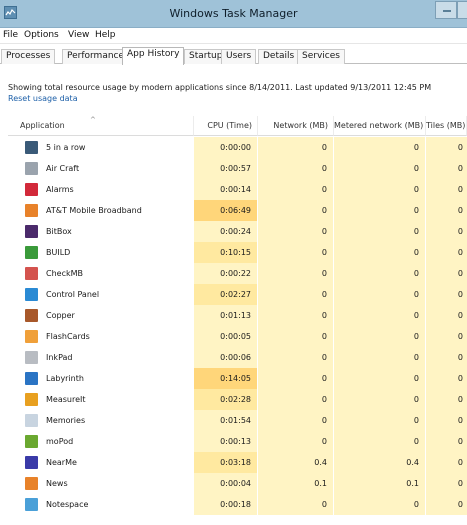 This screenshot has height=525, width=467. I want to click on menu-help: Help, so click(105, 35).